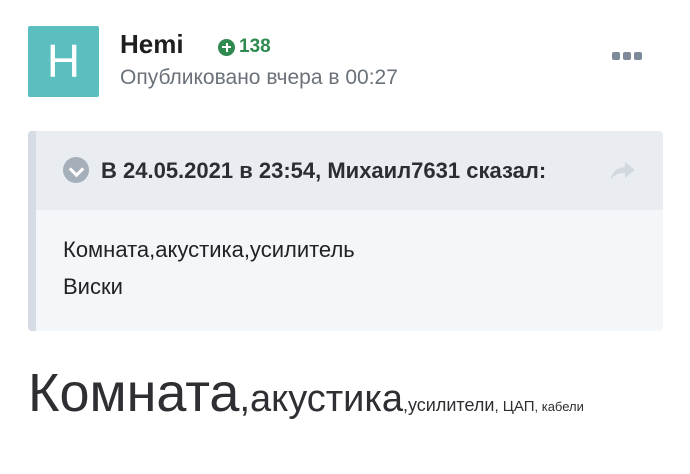  I want to click on quote-line: Комната,акустика,усилитель, so click(209, 249).